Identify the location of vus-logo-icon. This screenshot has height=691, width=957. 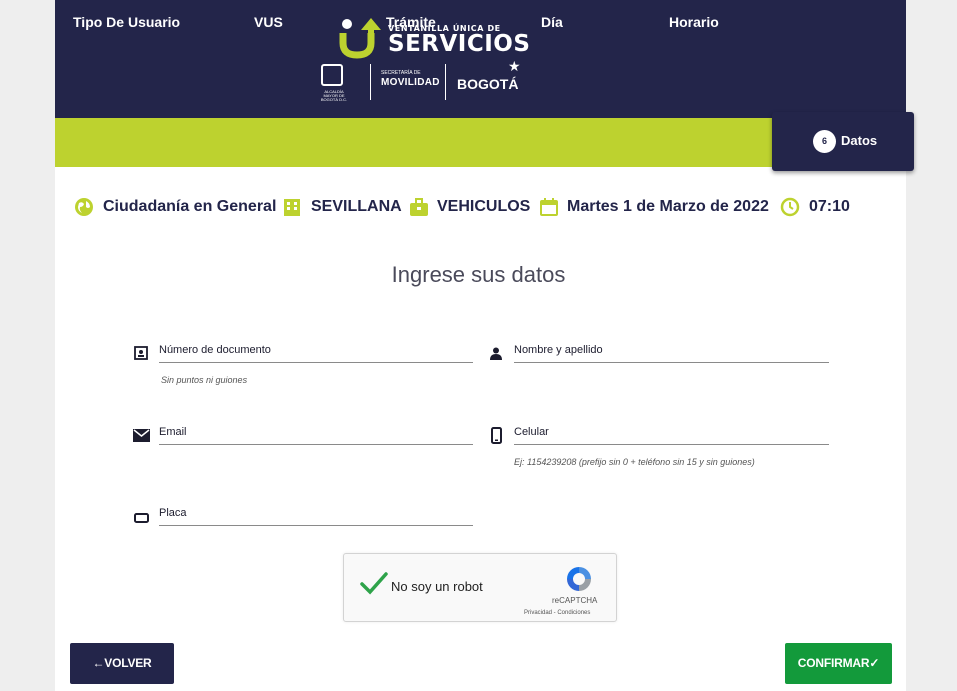
(360, 38).